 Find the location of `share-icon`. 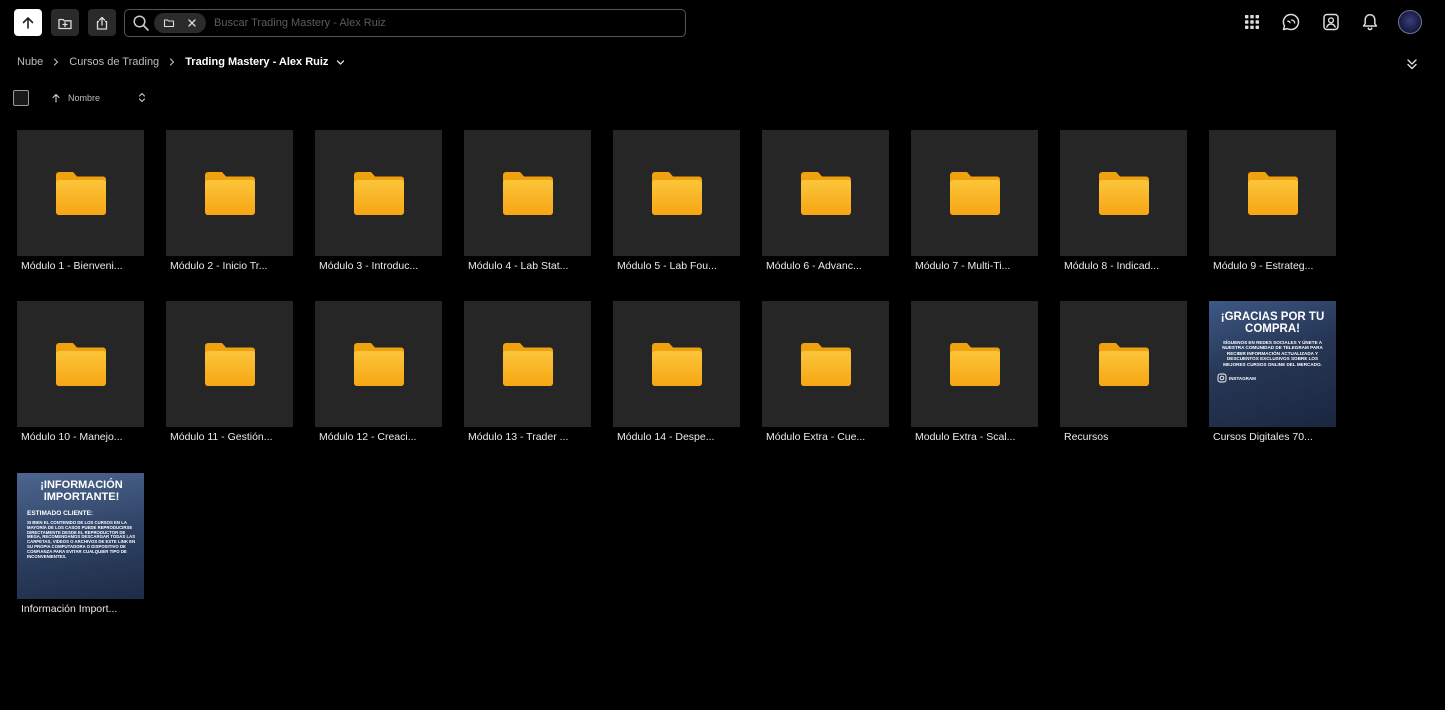

share-icon is located at coordinates (102, 23).